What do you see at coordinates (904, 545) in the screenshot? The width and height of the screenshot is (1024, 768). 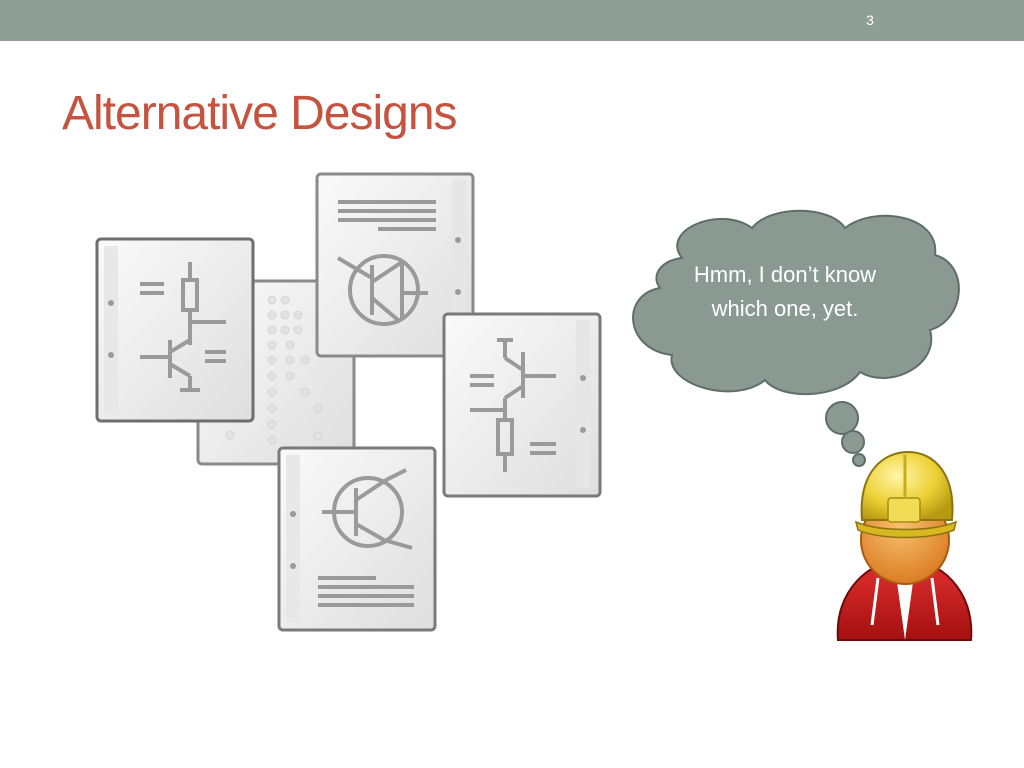 I see `engineer-with-hard-hat-icon` at bounding box center [904, 545].